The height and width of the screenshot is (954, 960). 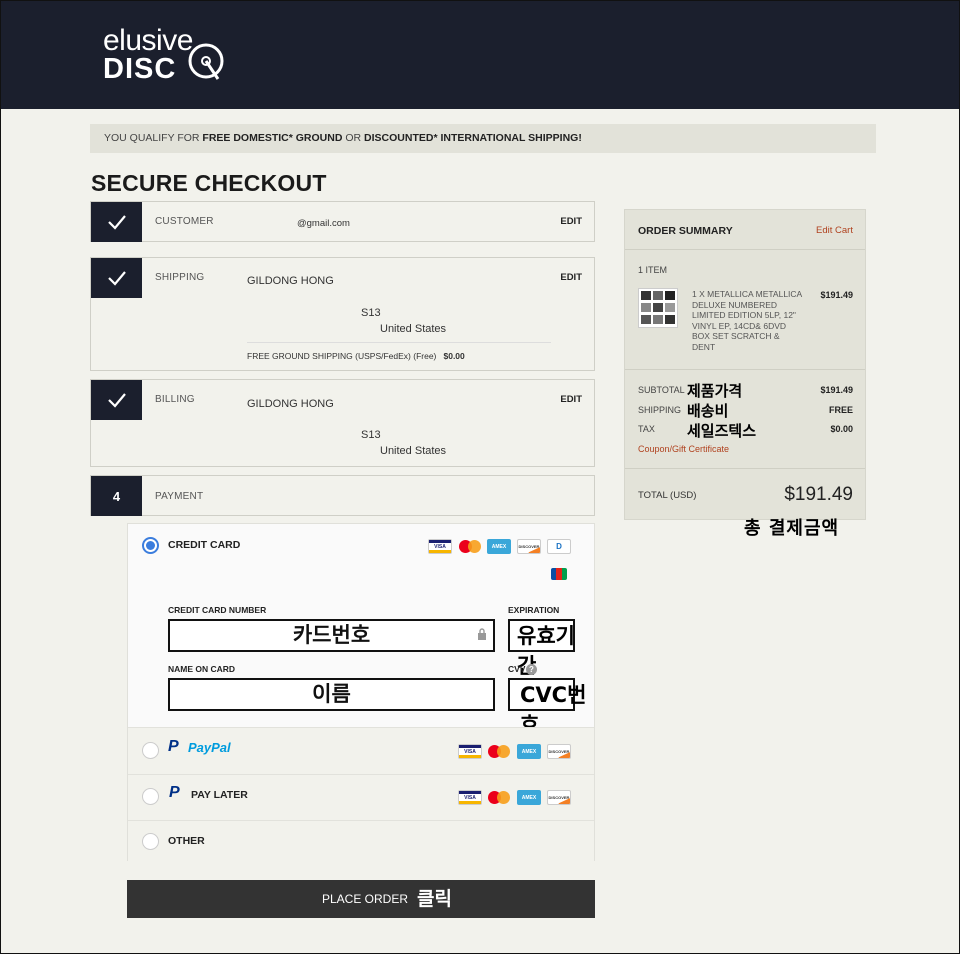 What do you see at coordinates (175, 399) in the screenshot?
I see `step-billing-title: BILLING` at bounding box center [175, 399].